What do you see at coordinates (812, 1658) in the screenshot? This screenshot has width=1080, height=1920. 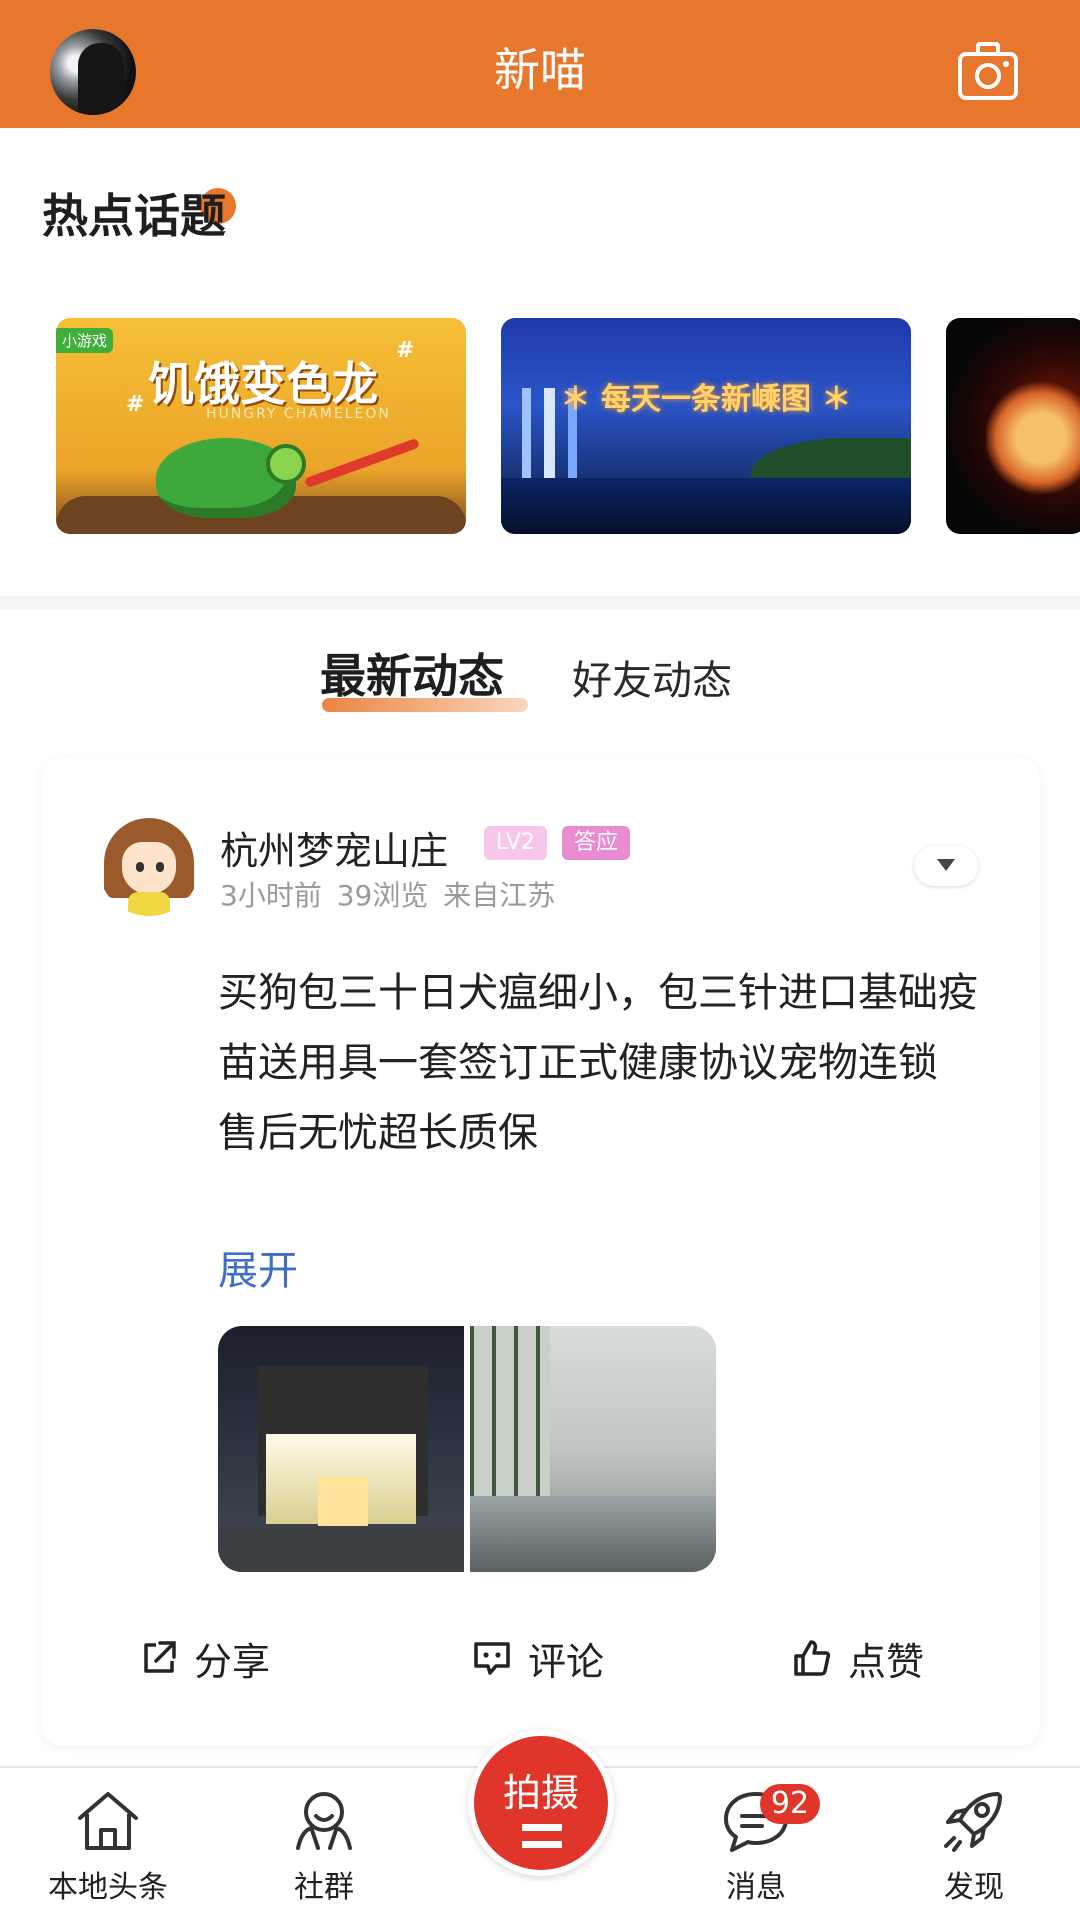 I see `thumbs-up-icon` at bounding box center [812, 1658].